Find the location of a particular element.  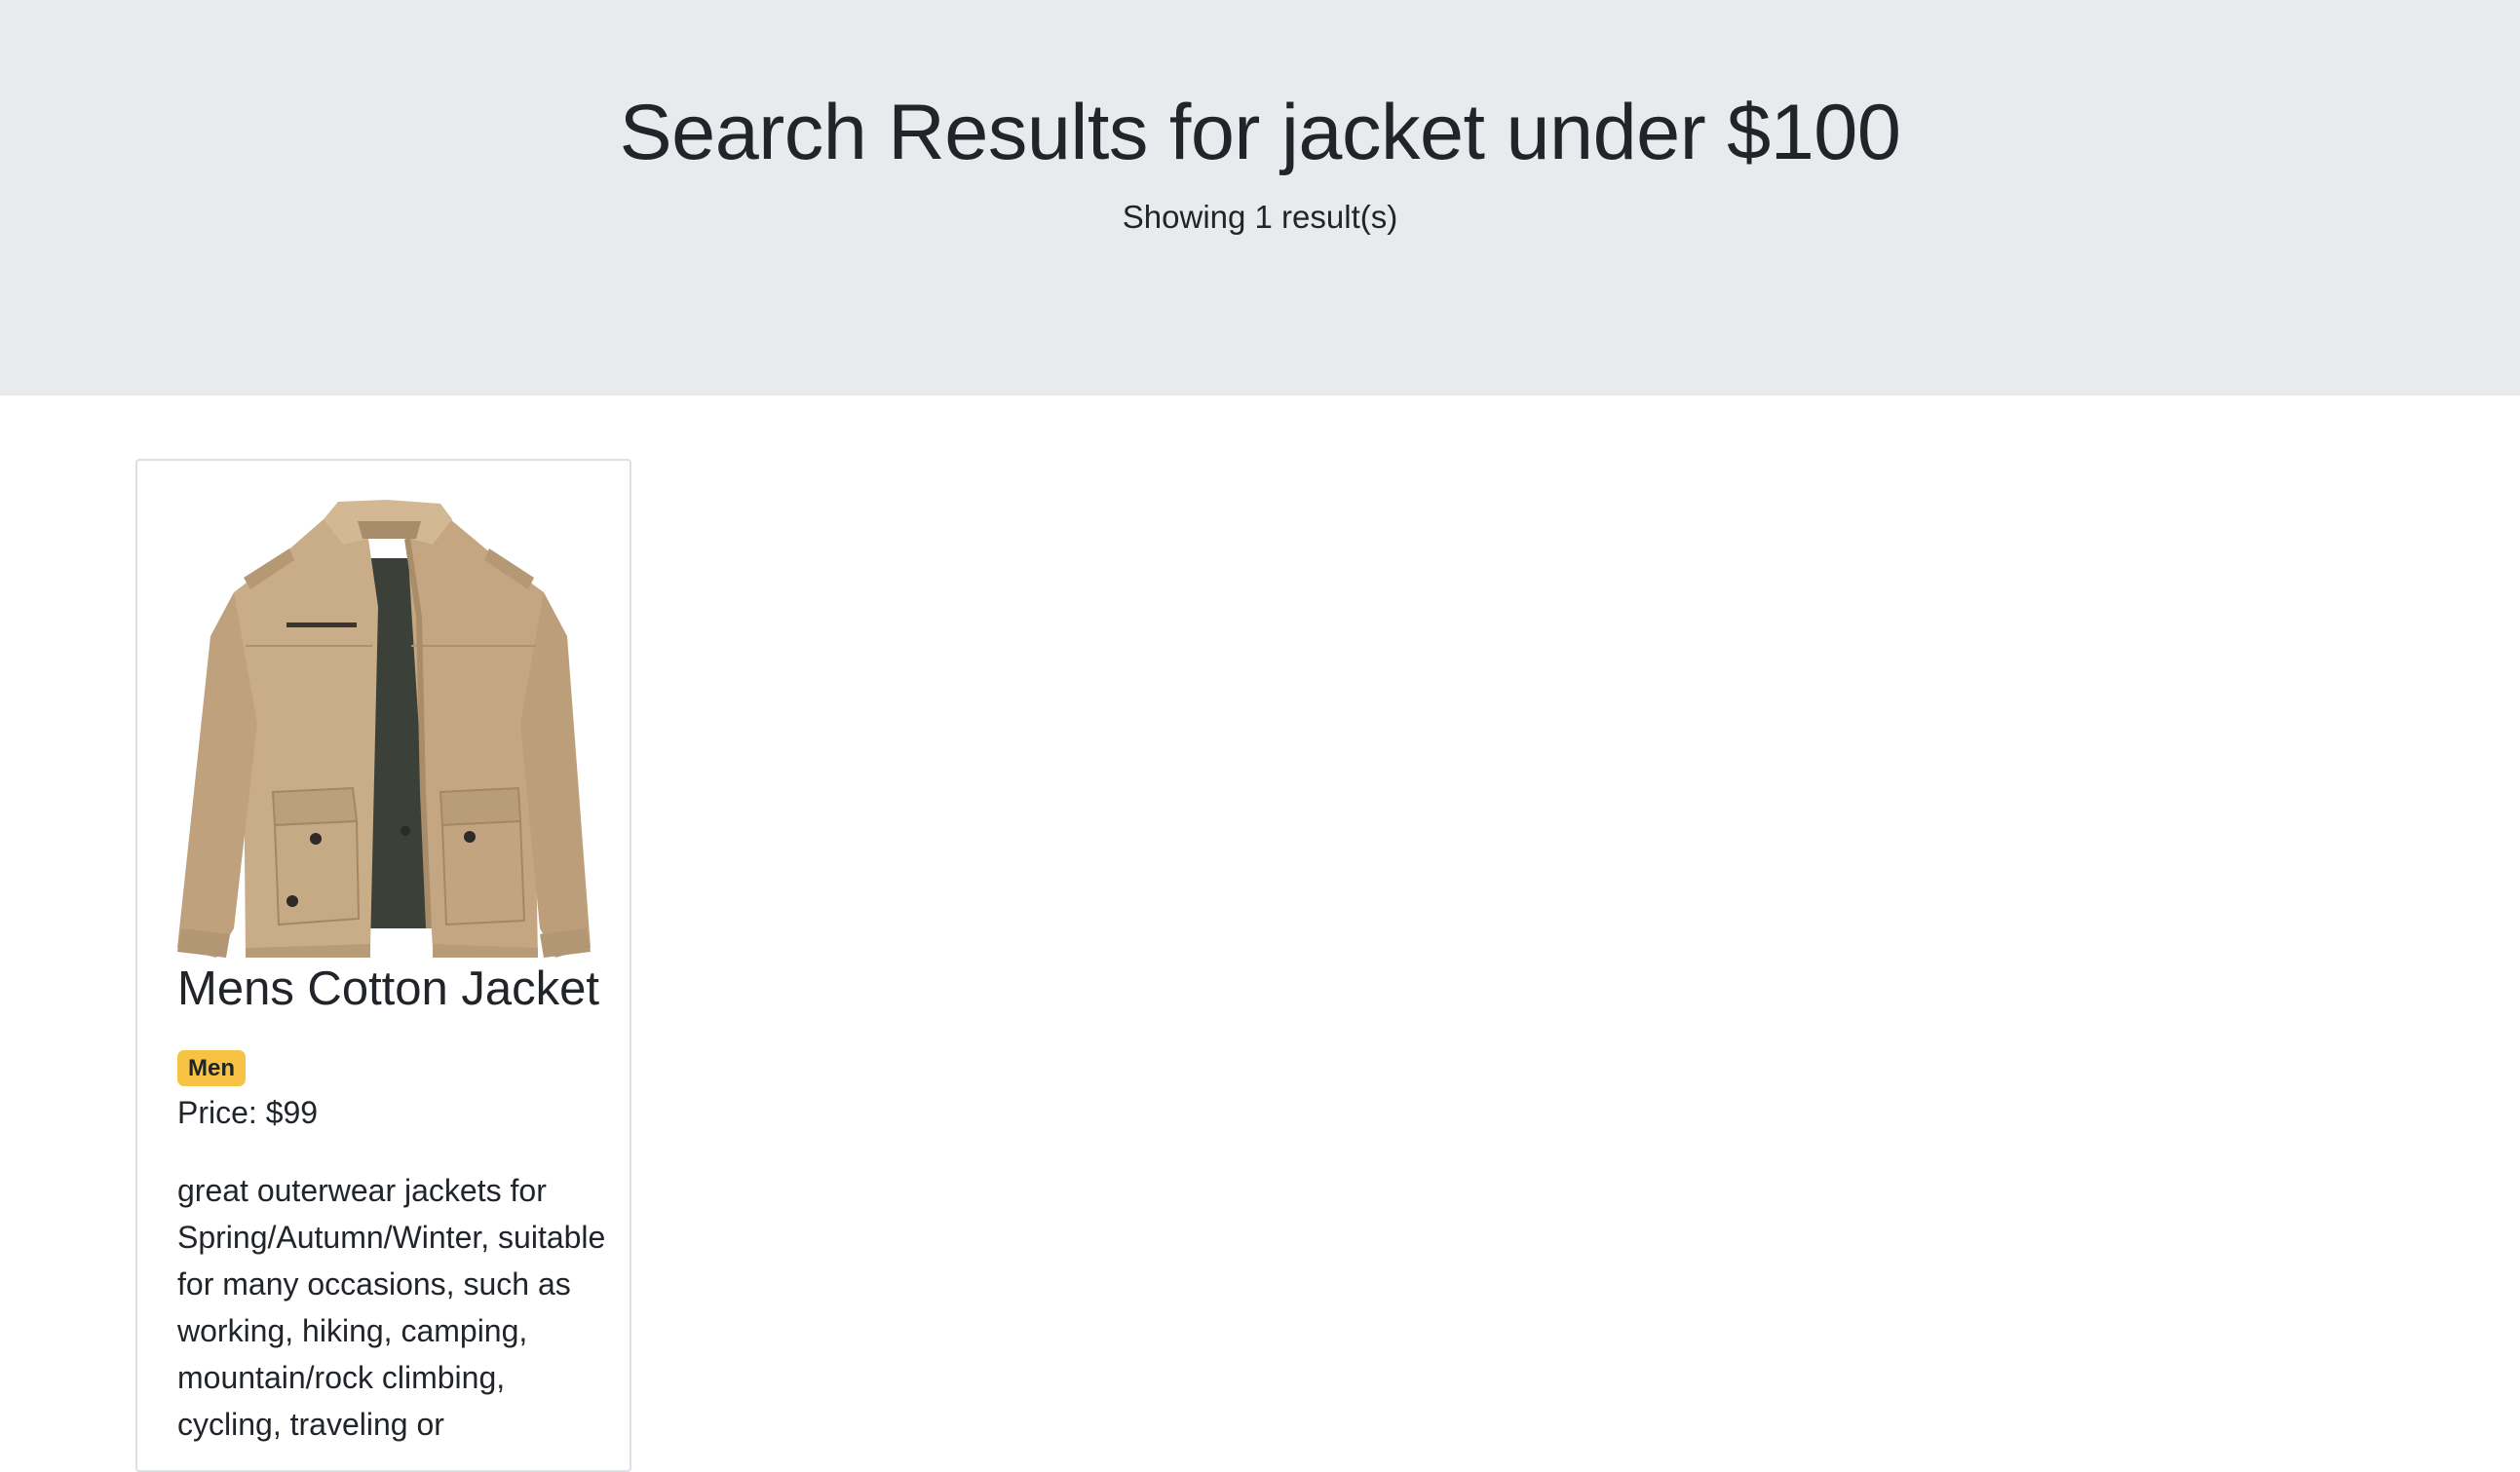

product-image is located at coordinates (384, 729).